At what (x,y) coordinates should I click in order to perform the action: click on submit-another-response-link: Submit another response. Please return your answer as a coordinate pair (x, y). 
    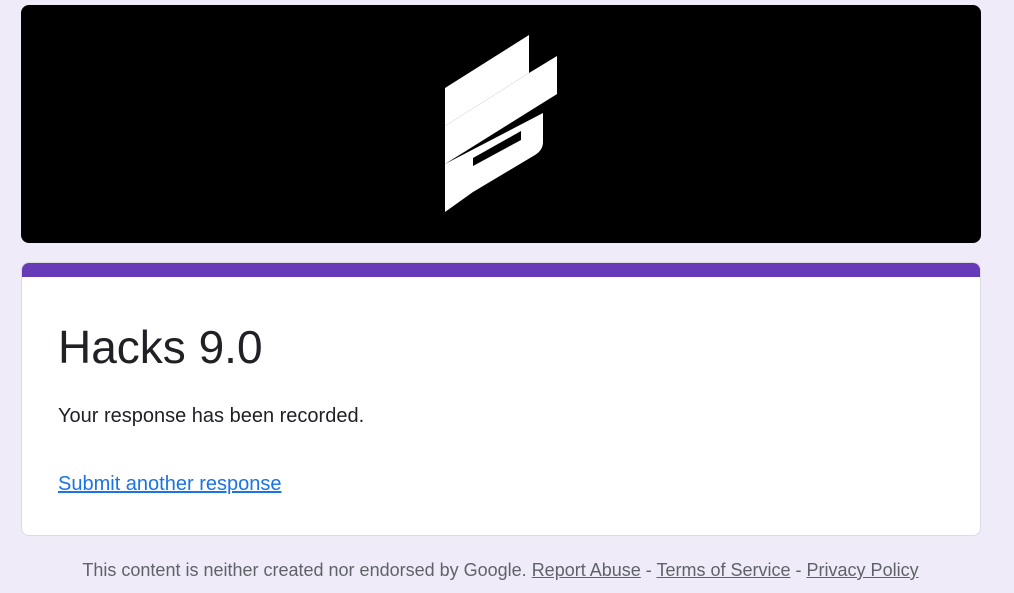
    Looking at the image, I should click on (169, 484).